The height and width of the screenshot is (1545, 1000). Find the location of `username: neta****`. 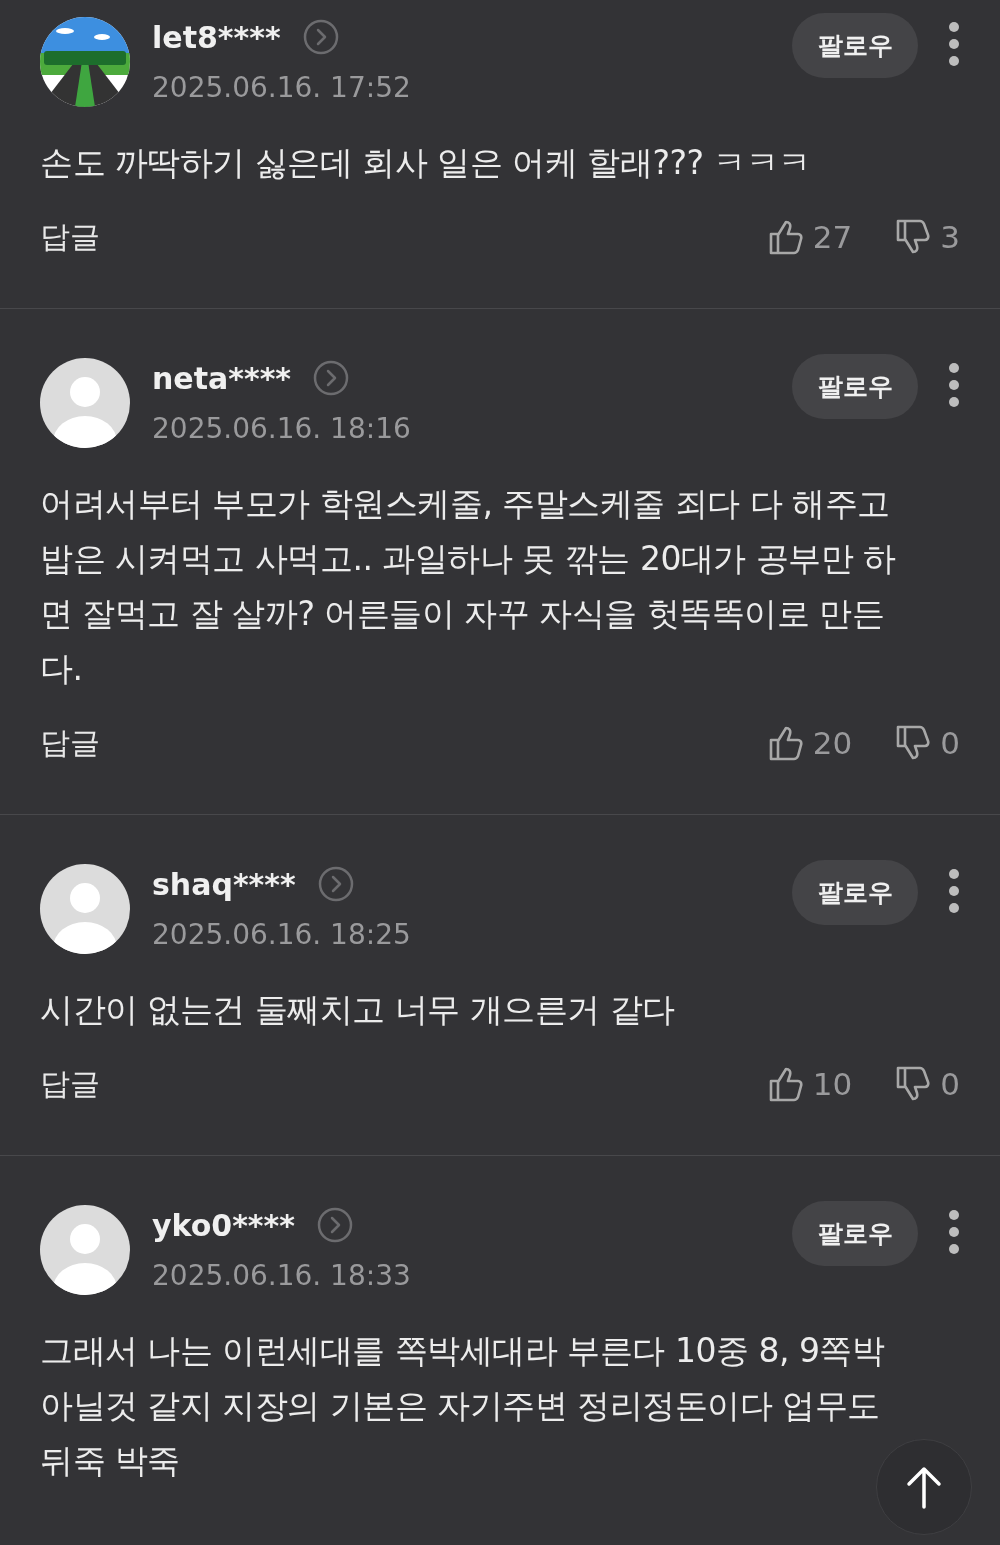

username: neta**** is located at coordinates (222, 378).